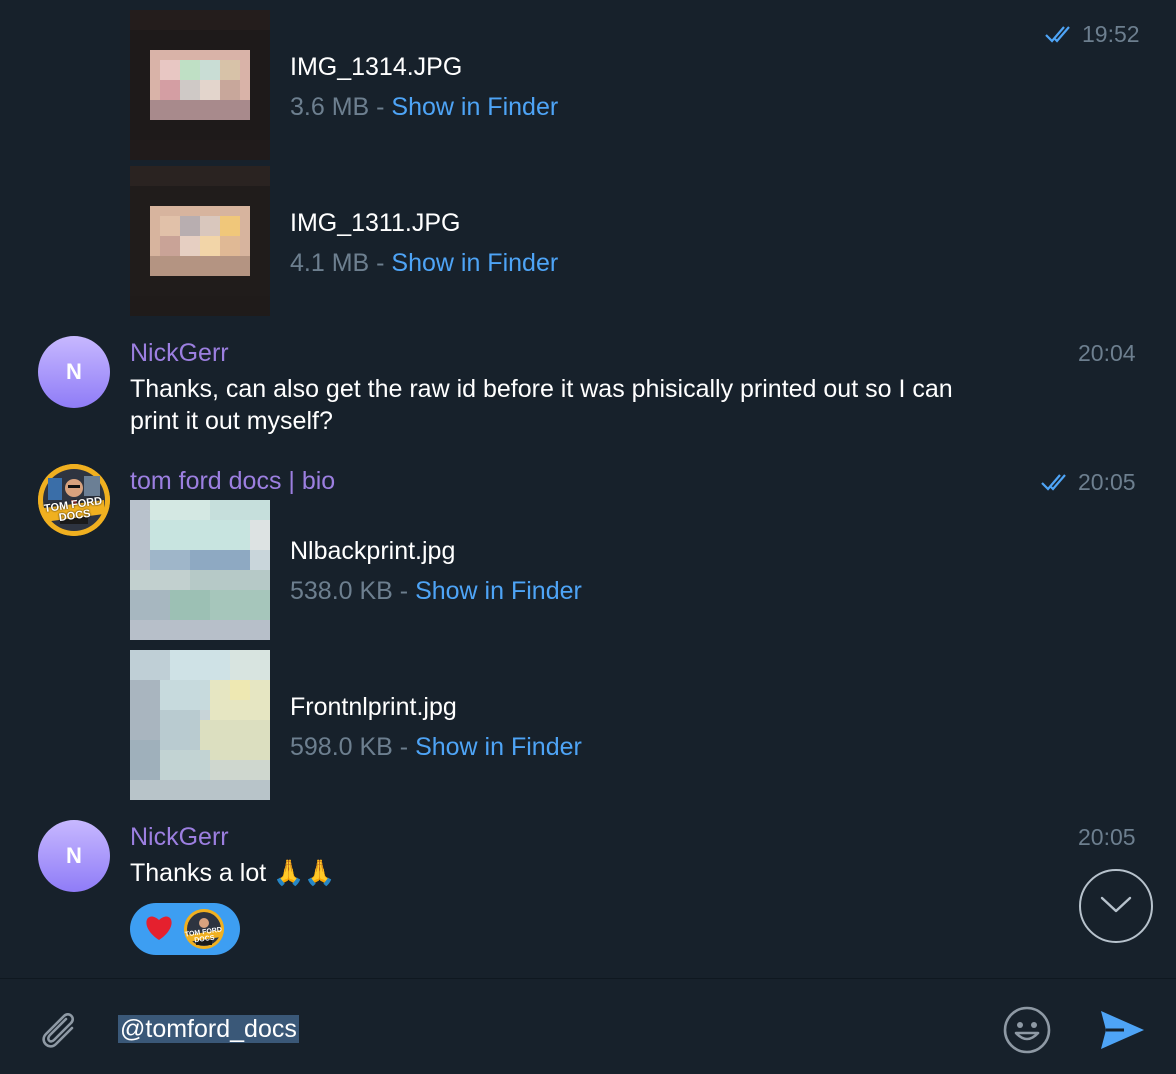  What do you see at coordinates (375, 223) in the screenshot?
I see `file-name: IMG_1311.JPG` at bounding box center [375, 223].